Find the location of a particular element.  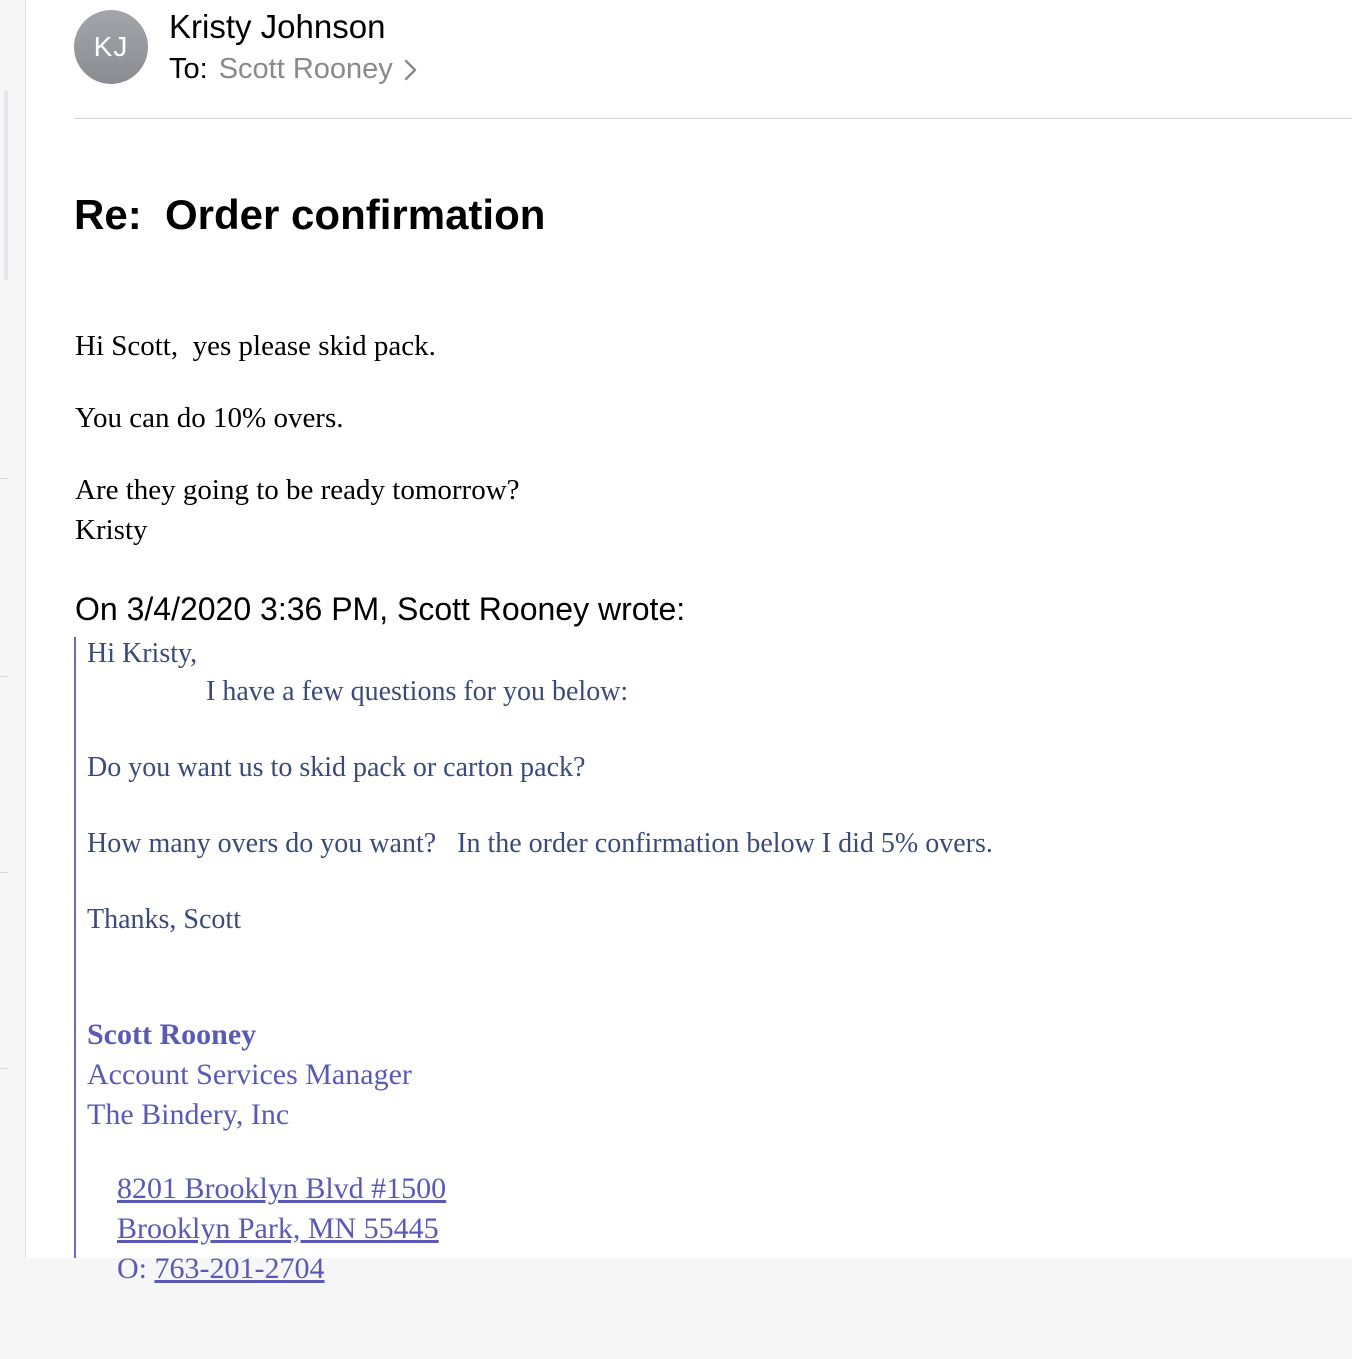

quote-attribution: On 3/4/2020 3:36 PM, Scott Rooney wrote: is located at coordinates (380, 609).